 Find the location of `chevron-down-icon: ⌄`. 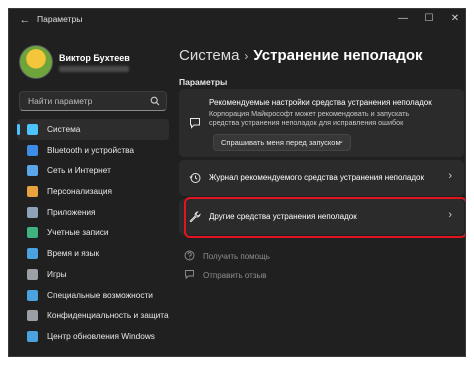

chevron-down-icon: ⌄ is located at coordinates (341, 141).